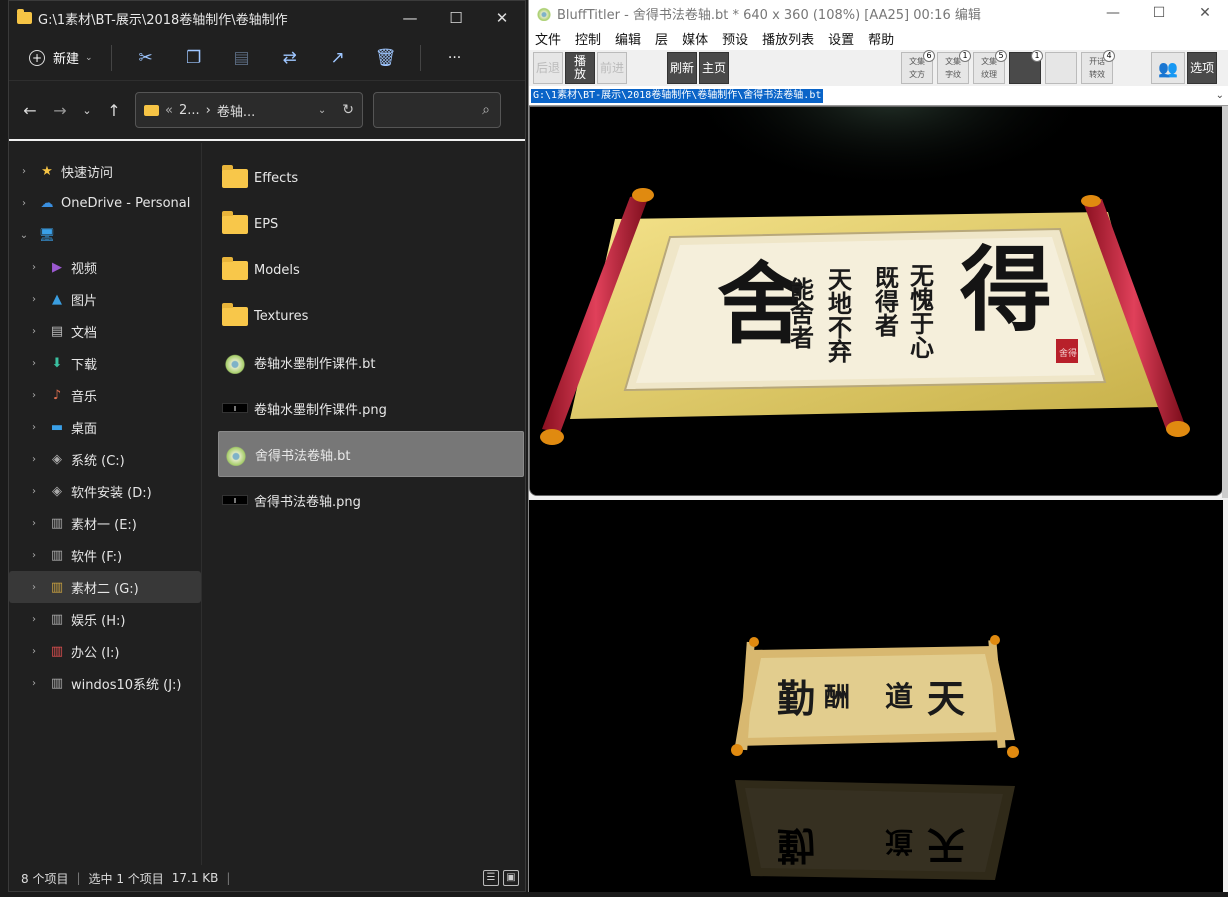  Describe the element at coordinates (105, 619) in the screenshot. I see `nav-item: › ▥ 娱乐 (H:)` at that location.